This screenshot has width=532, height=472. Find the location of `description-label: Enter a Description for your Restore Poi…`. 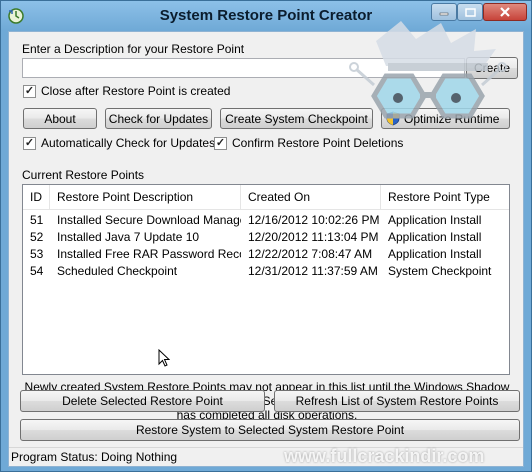

description-label: Enter a Description for your Restore Poi… is located at coordinates (133, 49).